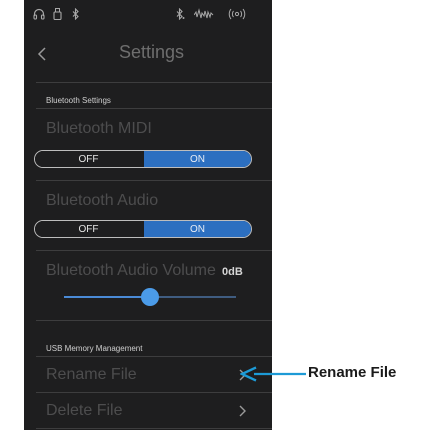 The height and width of the screenshot is (430, 433). What do you see at coordinates (84, 411) in the screenshot?
I see `delete-file-label: Delete File` at bounding box center [84, 411].